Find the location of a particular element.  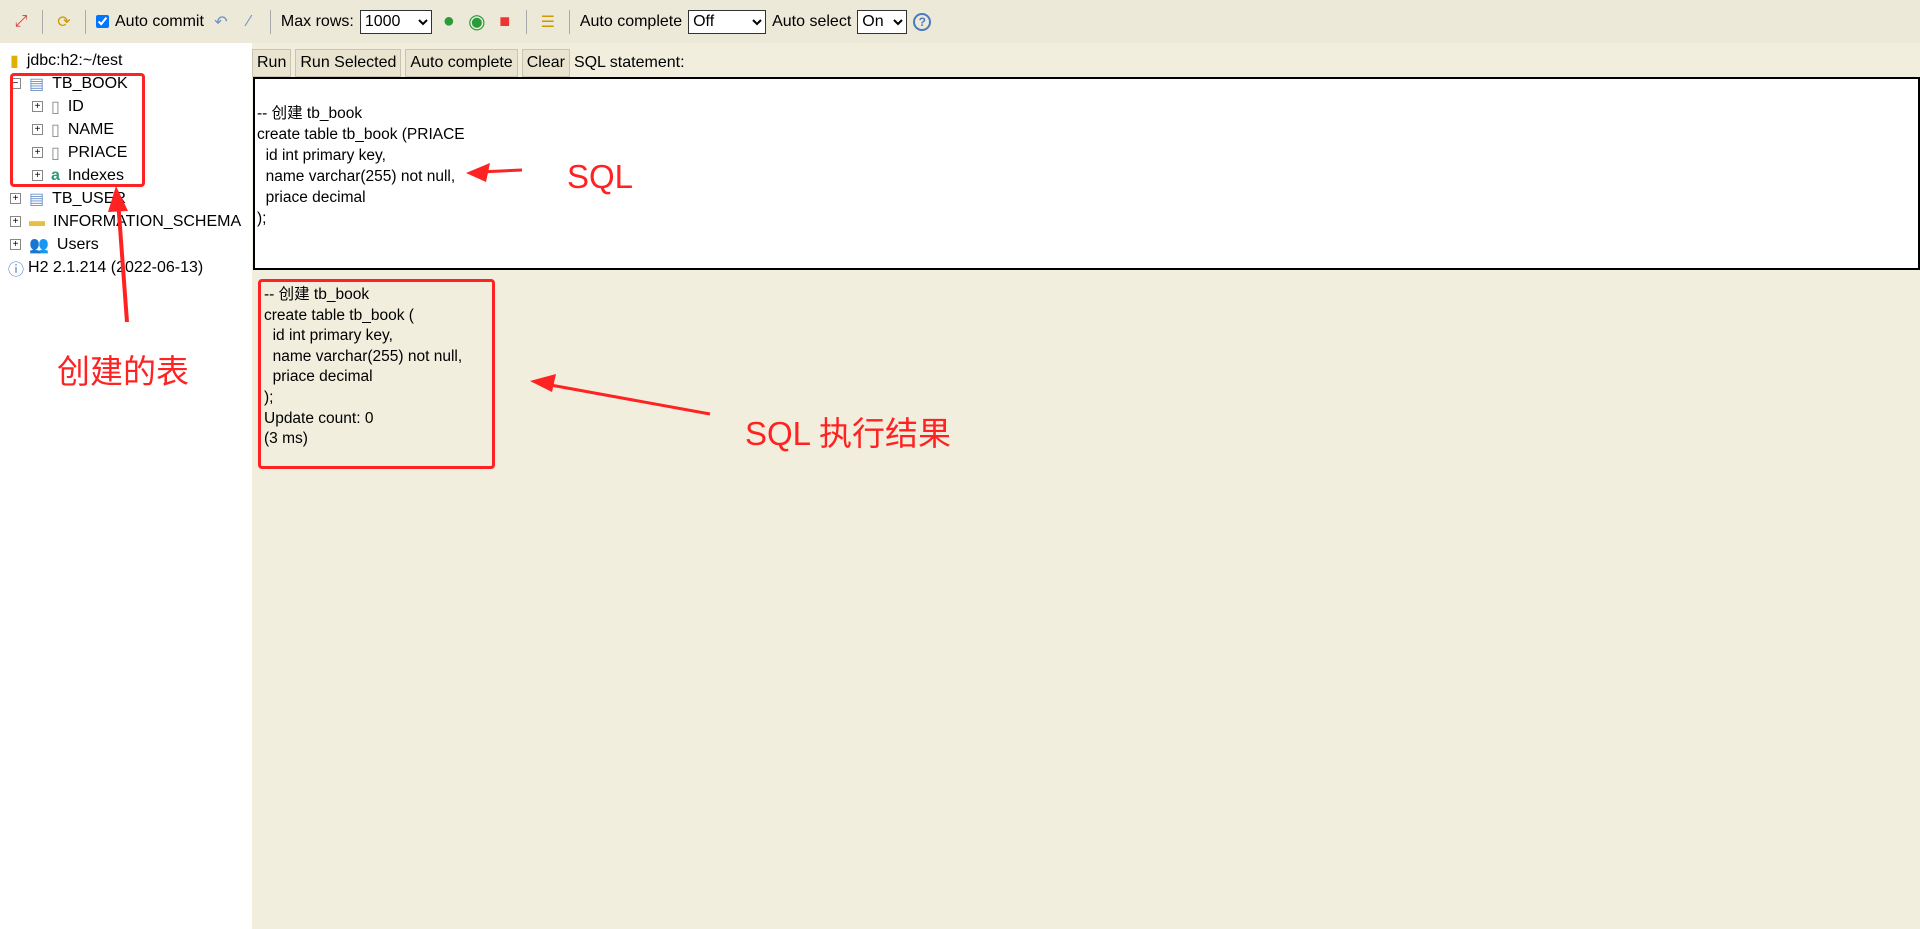

disconnect-icon: ⤢ is located at coordinates (21, 22).